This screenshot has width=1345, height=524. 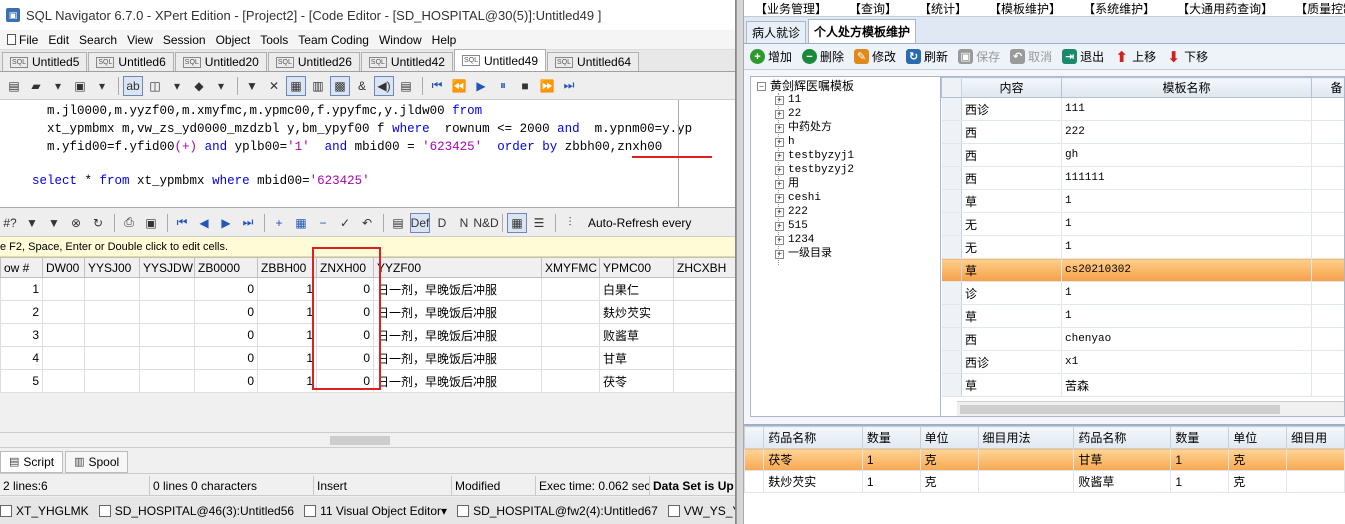 What do you see at coordinates (570, 223) in the screenshot?
I see `columns-icon: ⫶` at bounding box center [570, 223].